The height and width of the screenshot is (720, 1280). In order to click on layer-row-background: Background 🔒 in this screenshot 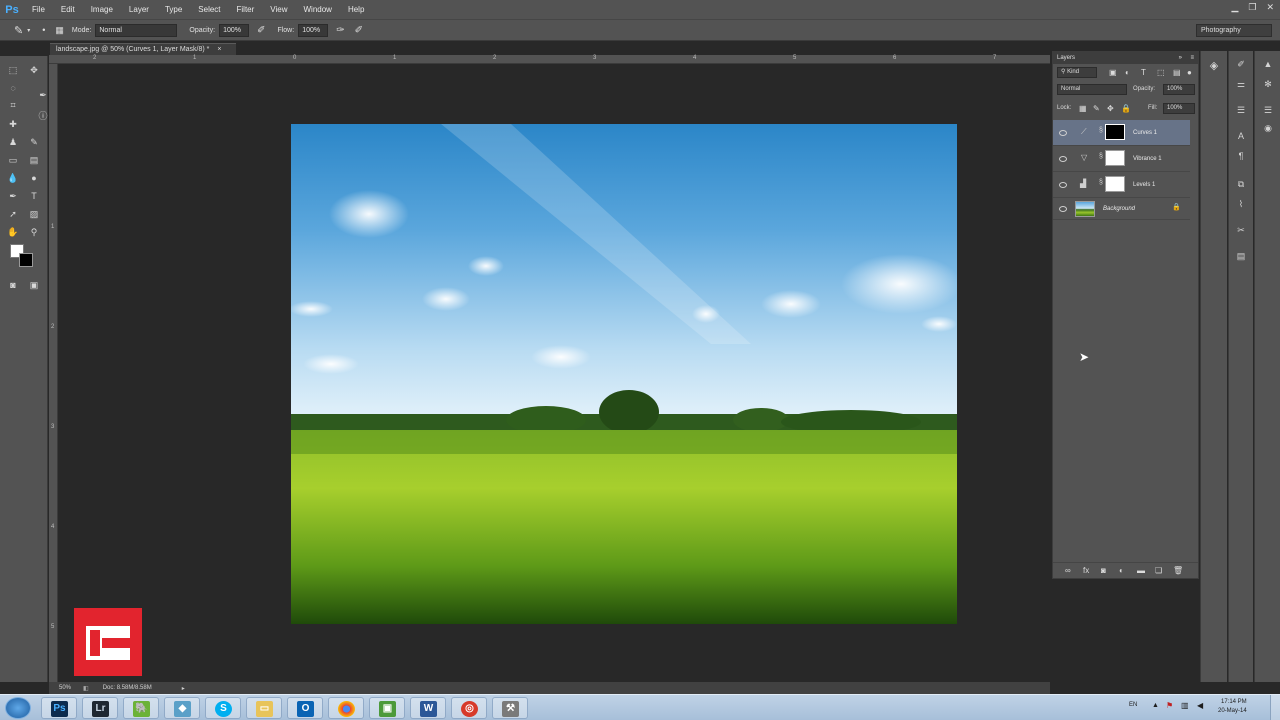, I will do `click(1121, 209)`.